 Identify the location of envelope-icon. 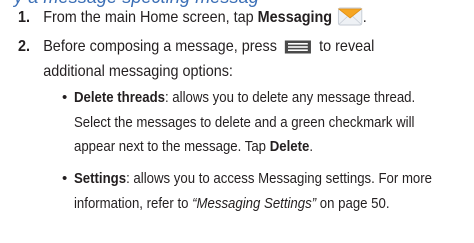
(350, 16).